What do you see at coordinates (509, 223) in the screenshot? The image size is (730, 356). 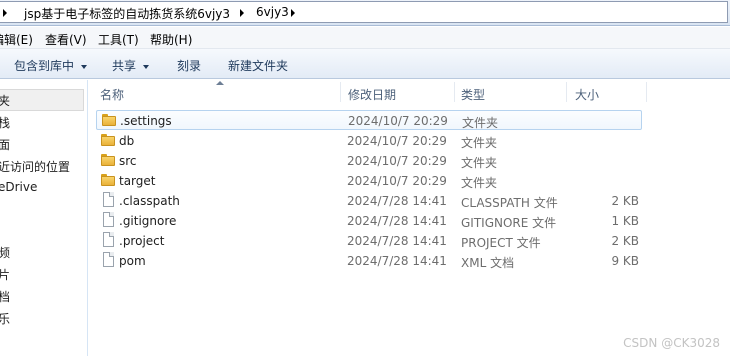 I see `file-type: GITIGNORE 文件` at bounding box center [509, 223].